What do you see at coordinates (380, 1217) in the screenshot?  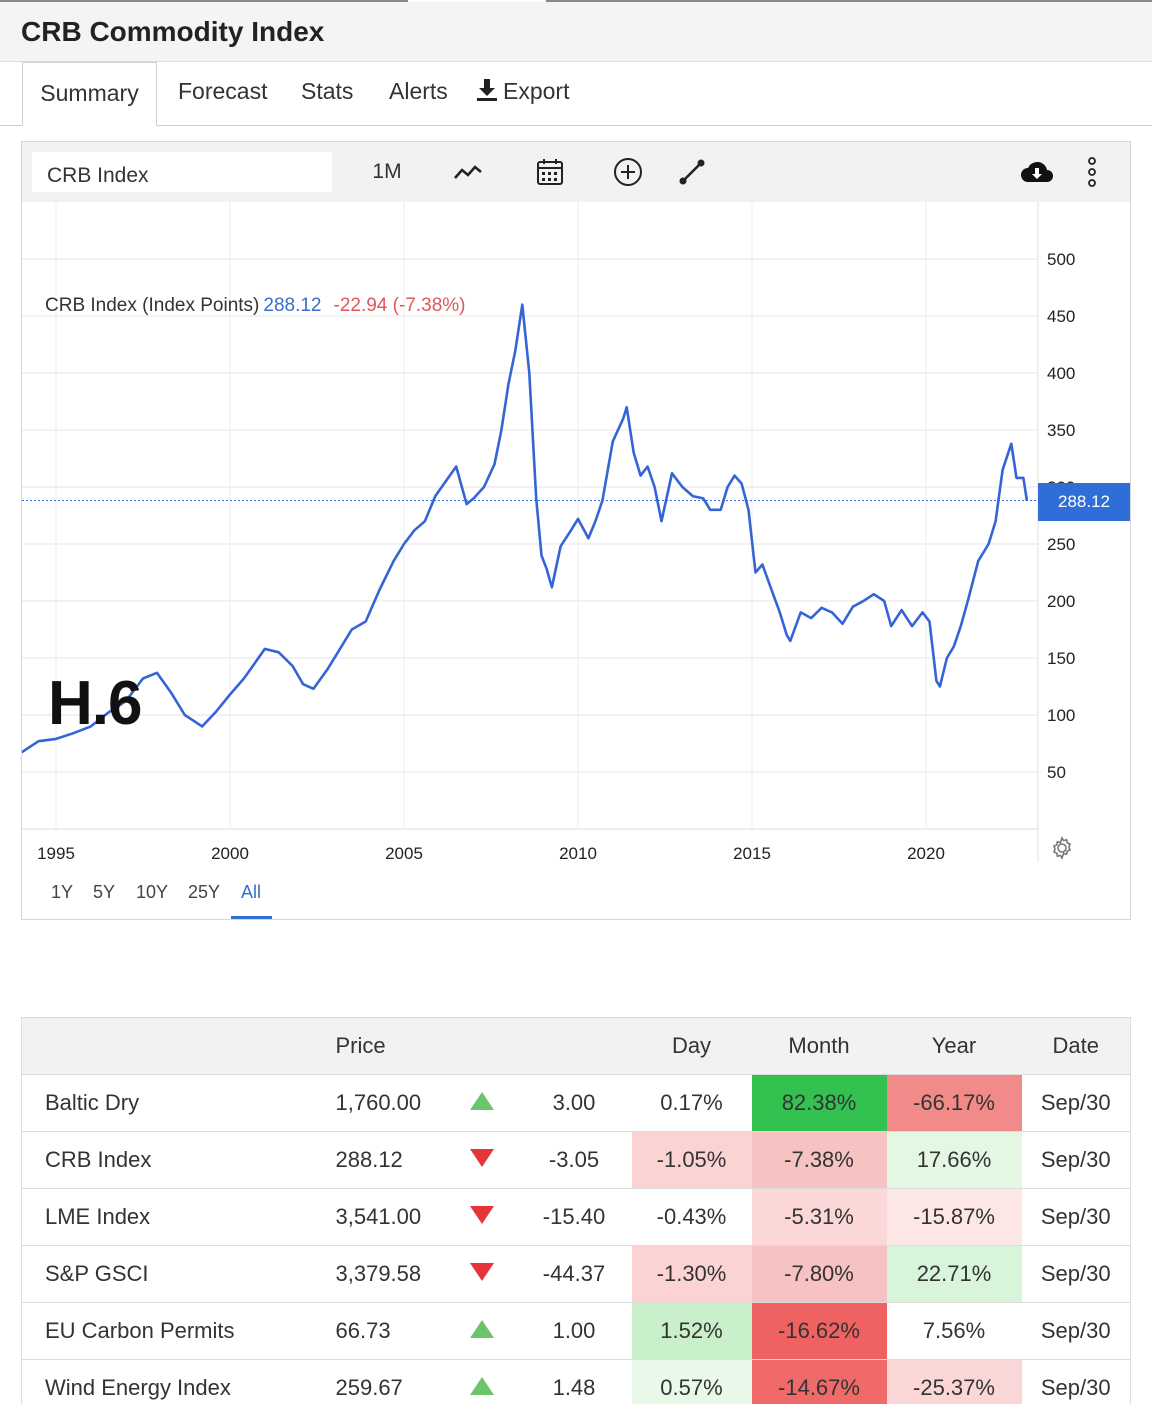 I see `row-price: 3,541.00` at bounding box center [380, 1217].